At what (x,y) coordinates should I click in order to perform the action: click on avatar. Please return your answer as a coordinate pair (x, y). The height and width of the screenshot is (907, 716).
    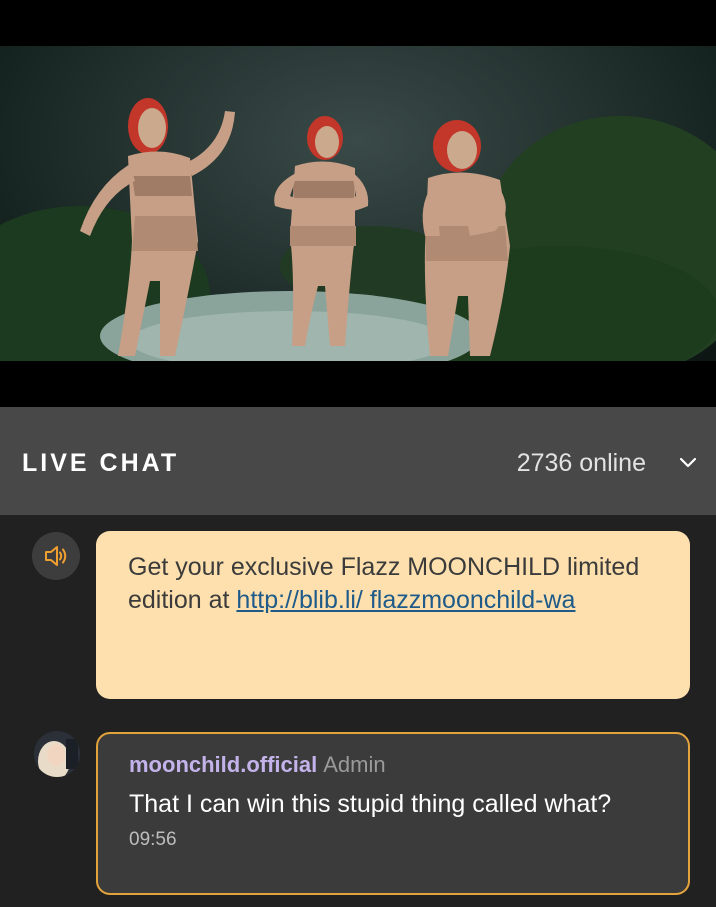
    Looking at the image, I should click on (57, 754).